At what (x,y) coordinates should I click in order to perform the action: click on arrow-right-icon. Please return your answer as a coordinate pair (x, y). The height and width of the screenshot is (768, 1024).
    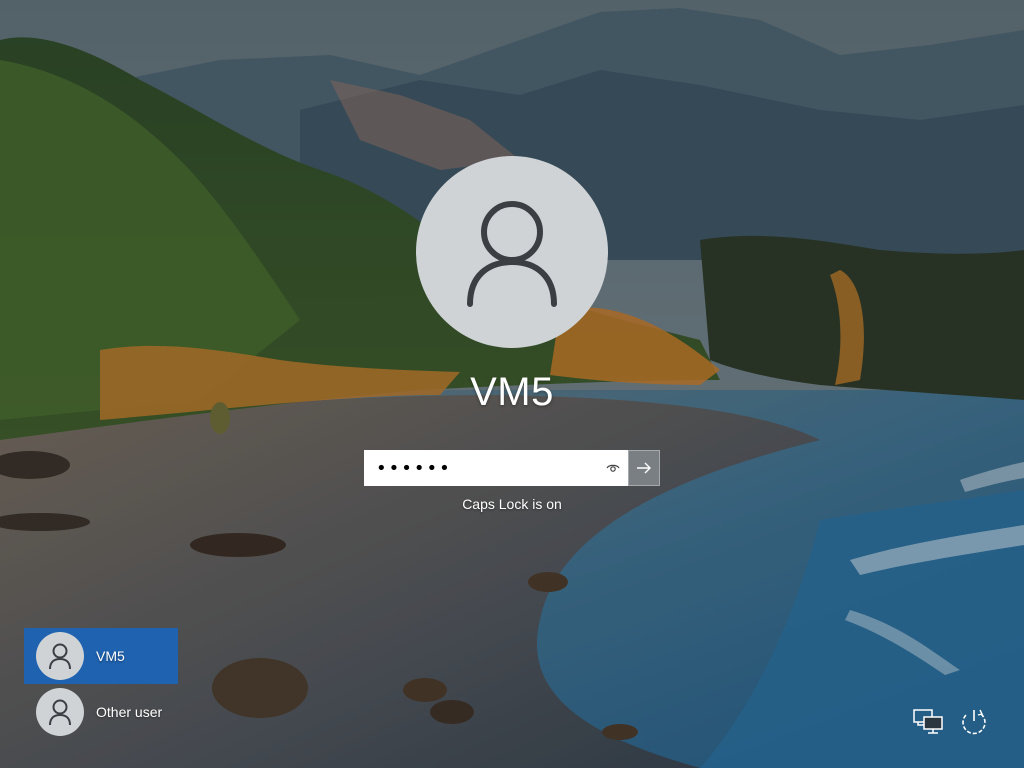
    Looking at the image, I should click on (644, 468).